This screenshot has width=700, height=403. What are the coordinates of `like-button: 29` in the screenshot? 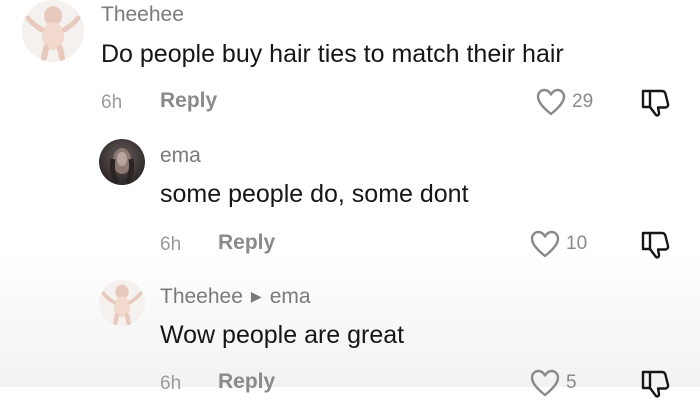 It's located at (564, 102).